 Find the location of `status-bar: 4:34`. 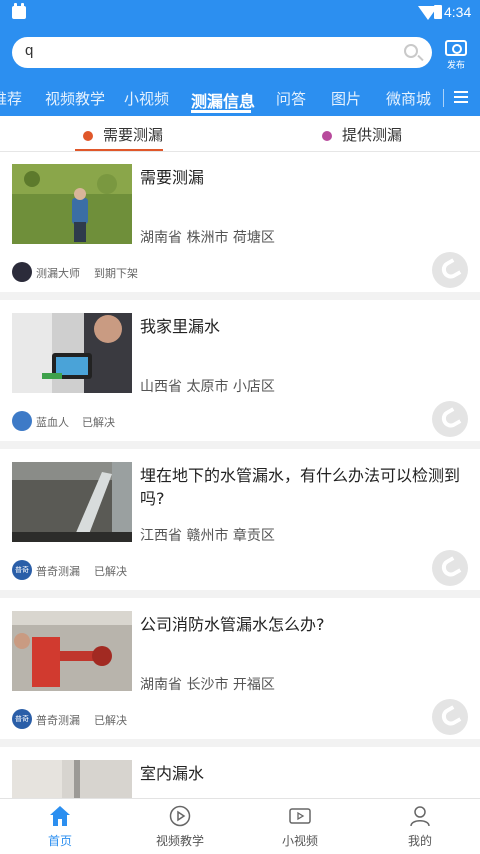

status-bar: 4:34 is located at coordinates (240, 14).